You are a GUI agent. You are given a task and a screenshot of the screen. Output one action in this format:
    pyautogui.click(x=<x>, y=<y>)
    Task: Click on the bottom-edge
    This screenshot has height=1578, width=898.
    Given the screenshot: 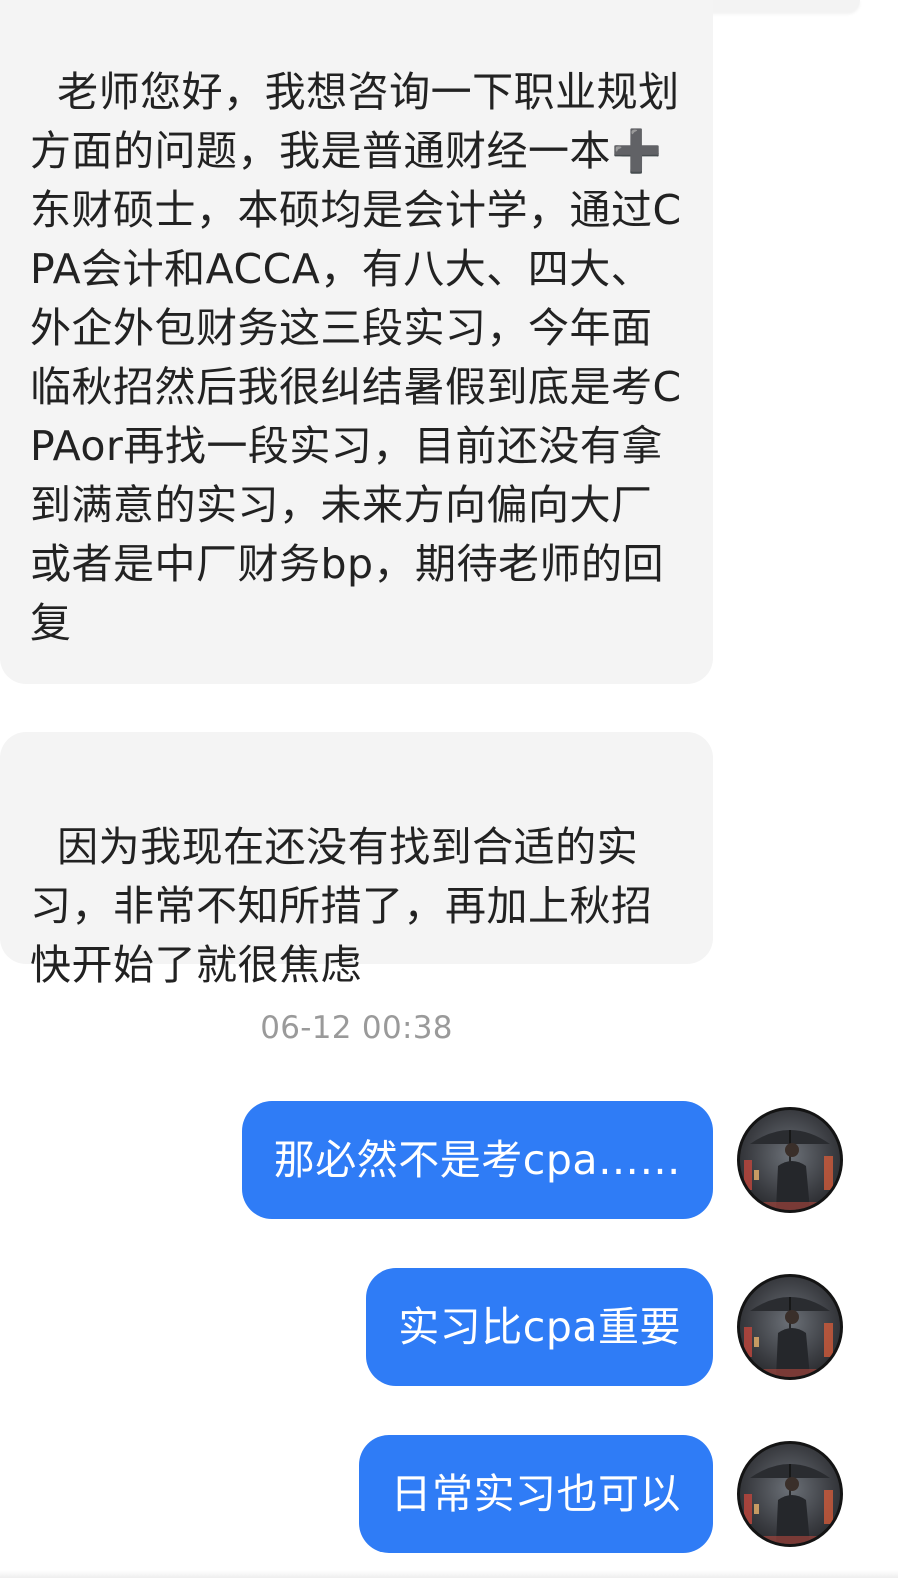 What is the action you would take?
    pyautogui.click(x=449, y=1574)
    